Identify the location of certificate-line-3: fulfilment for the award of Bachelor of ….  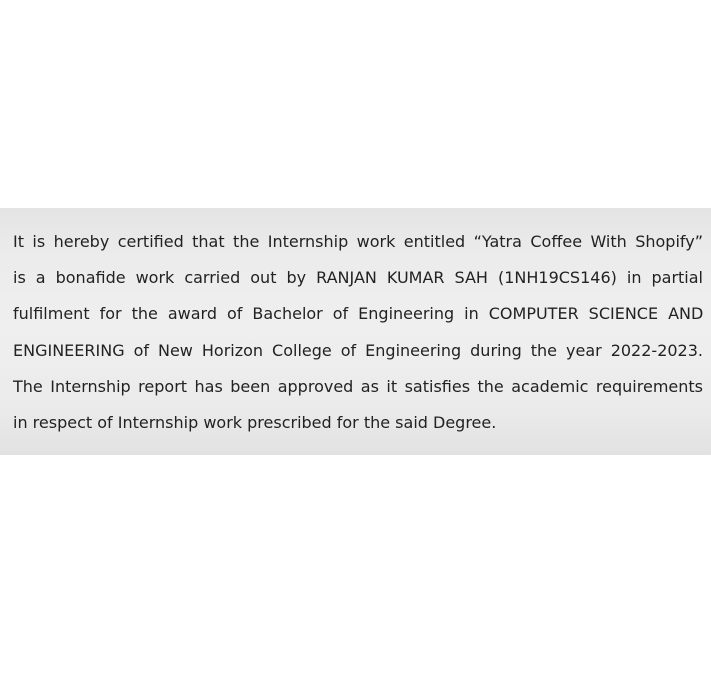
(358, 314).